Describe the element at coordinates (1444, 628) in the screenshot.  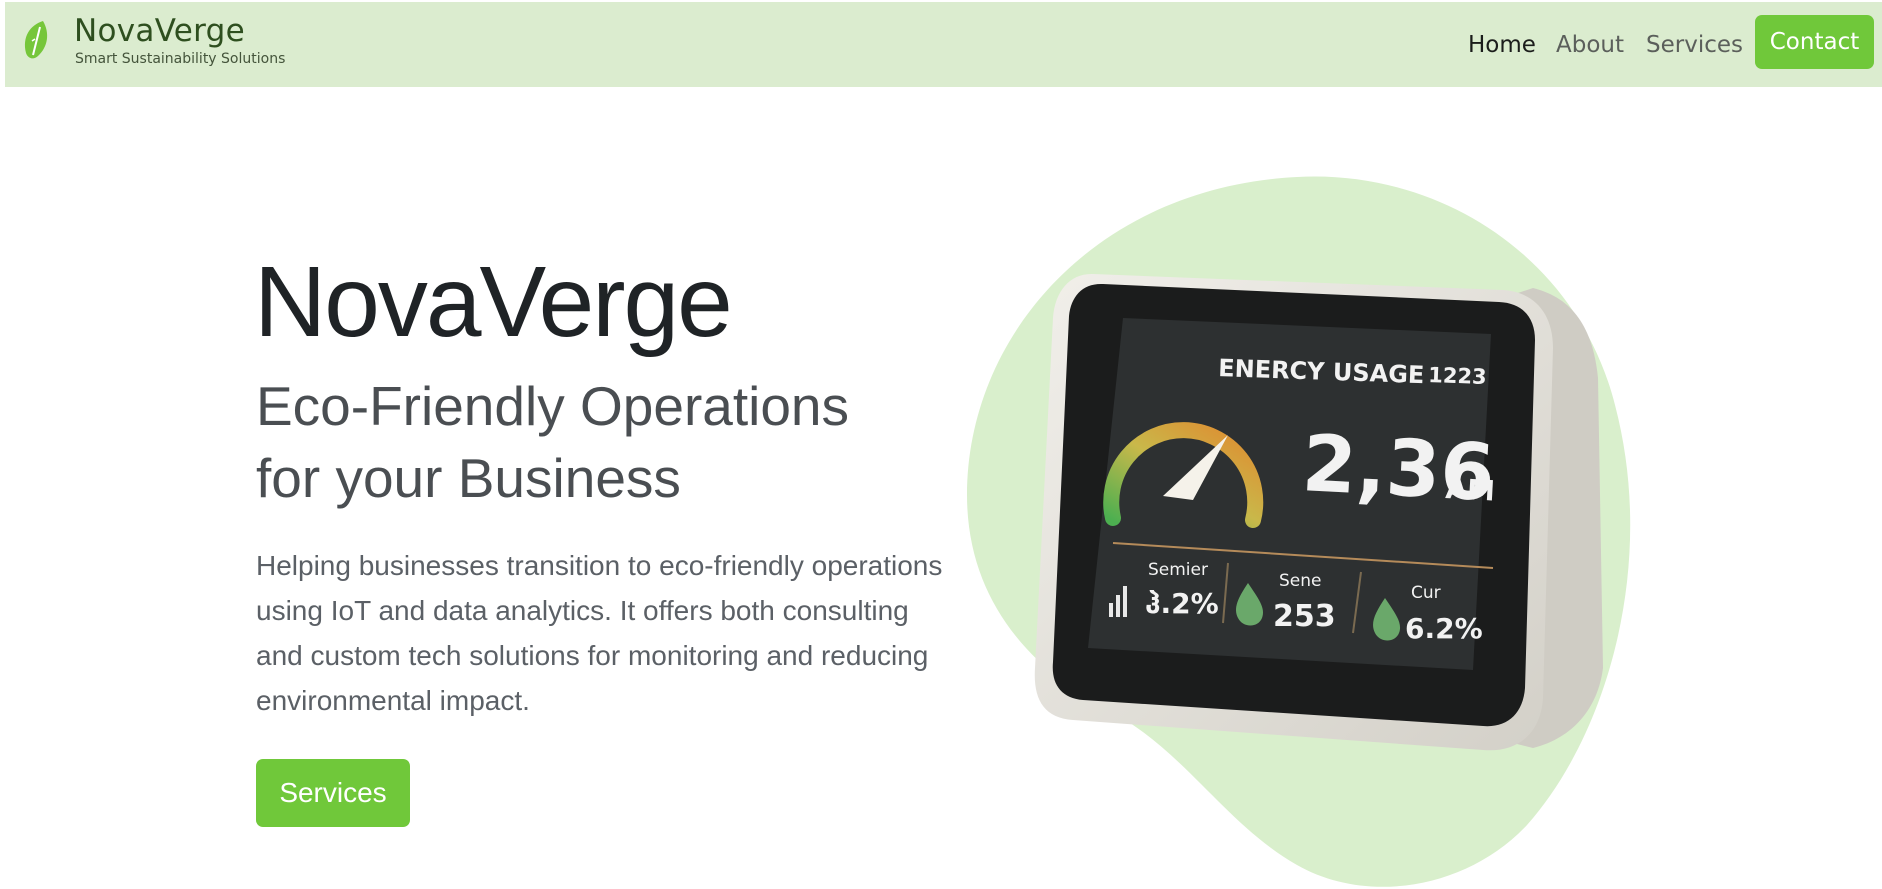
I see `stat-value-3: 6.2%` at that location.